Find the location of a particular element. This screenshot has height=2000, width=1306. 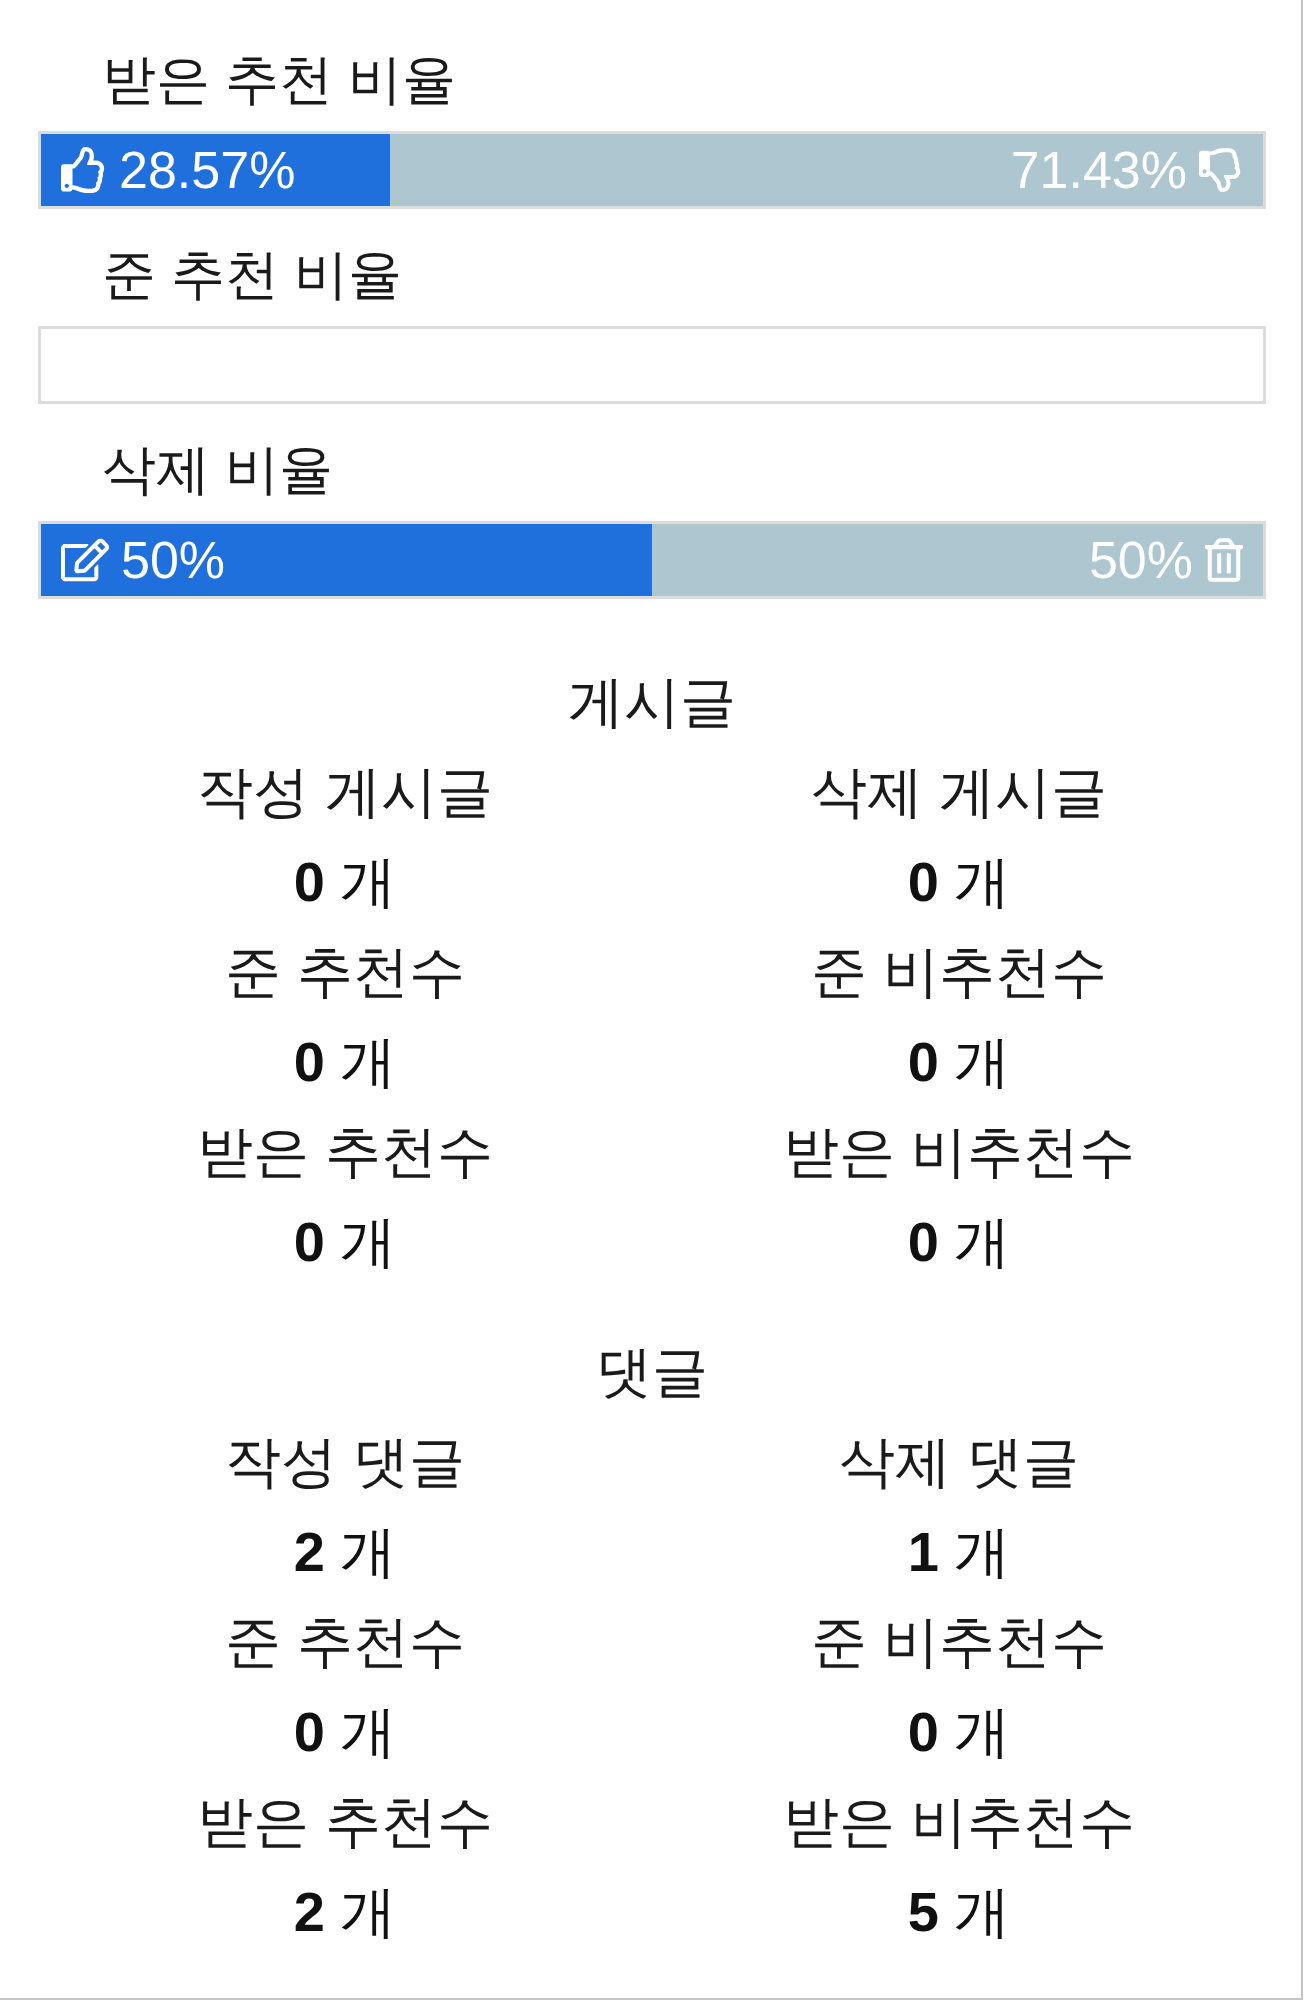

thumbs-up-icon is located at coordinates (84, 170).